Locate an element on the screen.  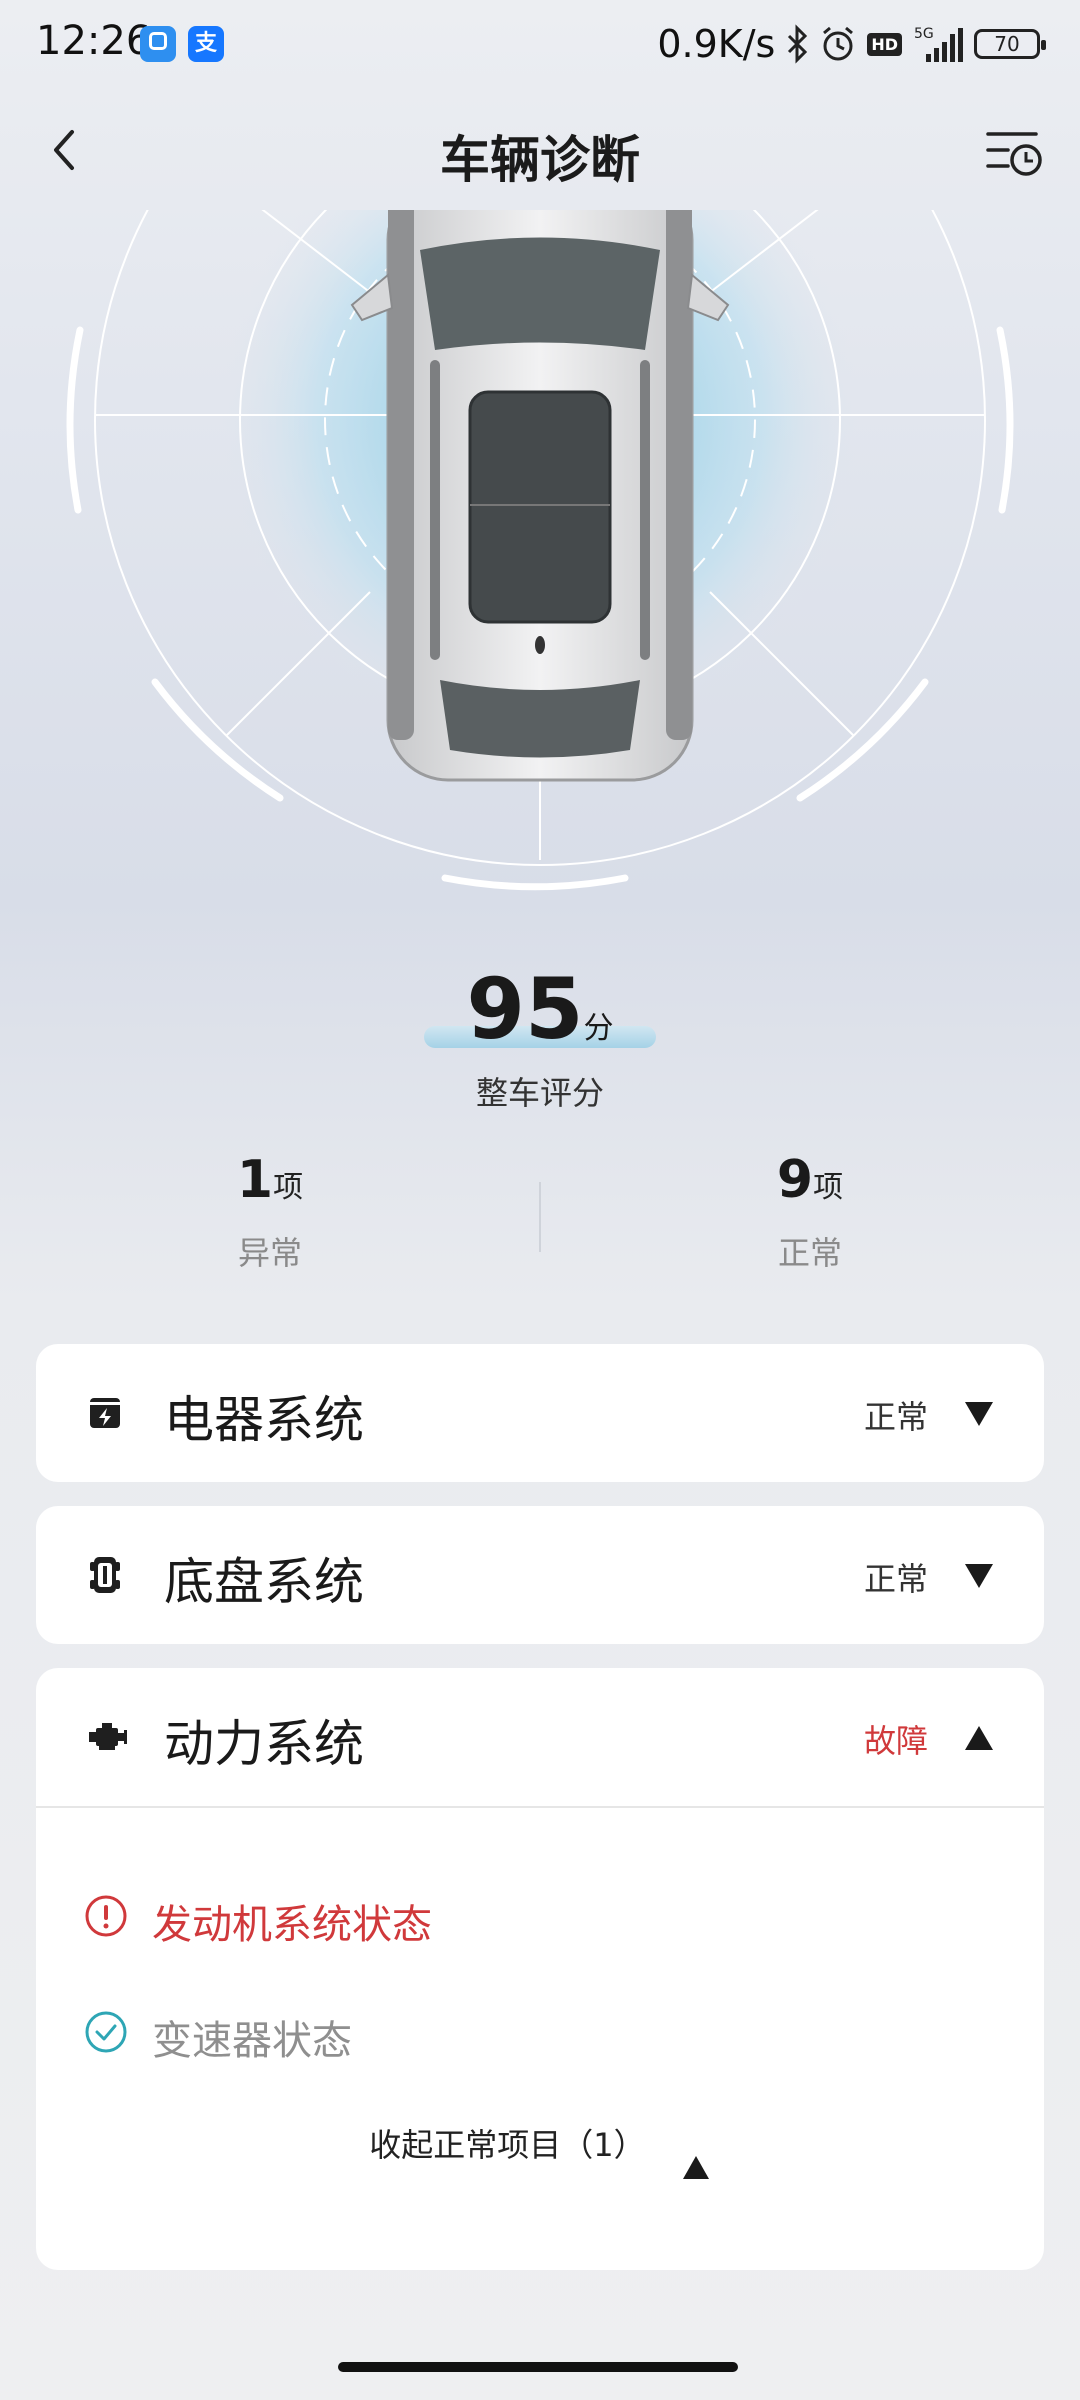
engine-icon is located at coordinates (108, 1736).